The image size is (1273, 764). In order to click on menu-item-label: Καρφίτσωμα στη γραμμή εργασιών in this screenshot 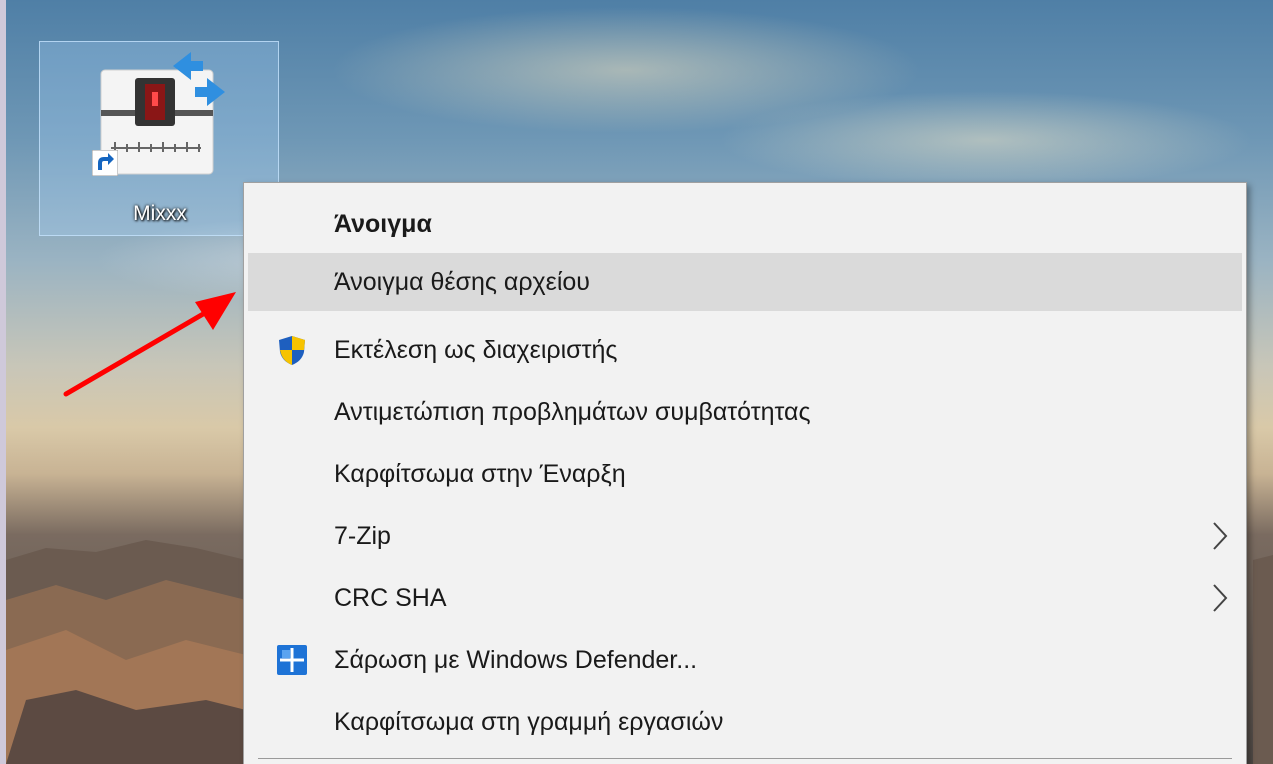, I will do `click(529, 721)`.